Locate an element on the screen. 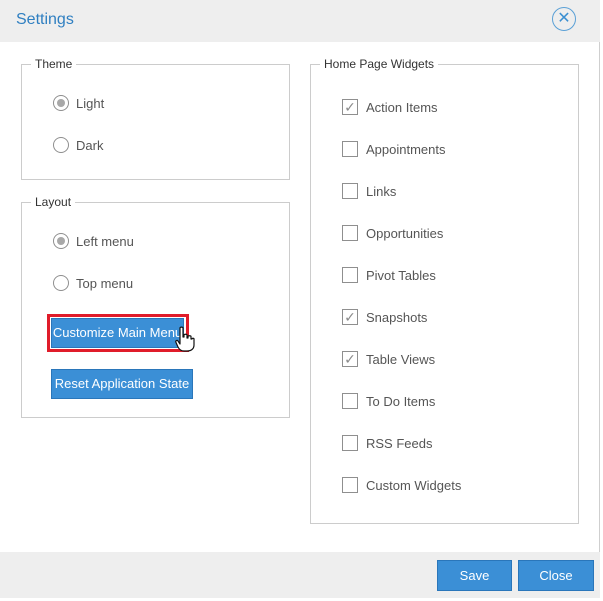 The width and height of the screenshot is (603, 601). layout-option-top-menu: Top menu is located at coordinates (93, 283).